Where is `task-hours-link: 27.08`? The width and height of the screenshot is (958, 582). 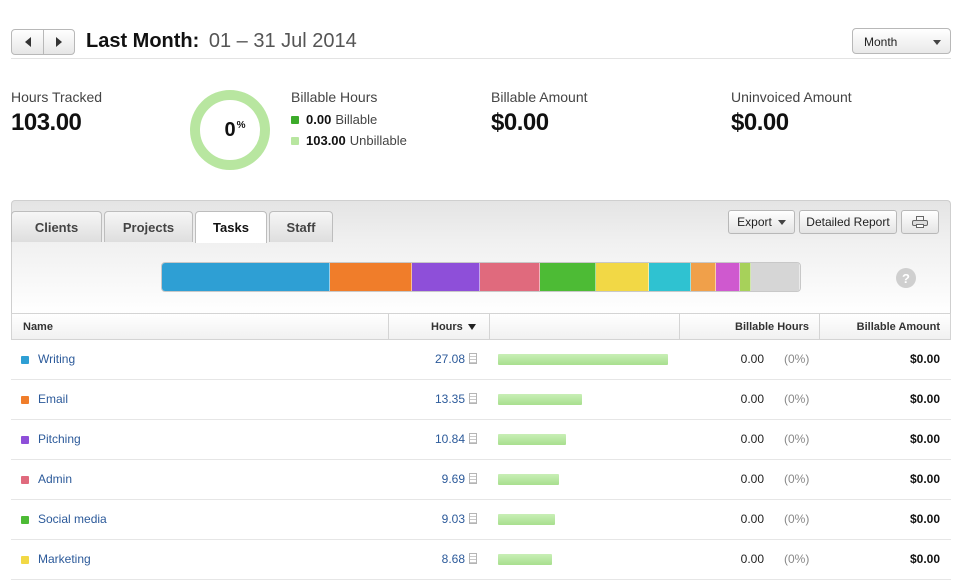
task-hours-link: 27.08 is located at coordinates (450, 359).